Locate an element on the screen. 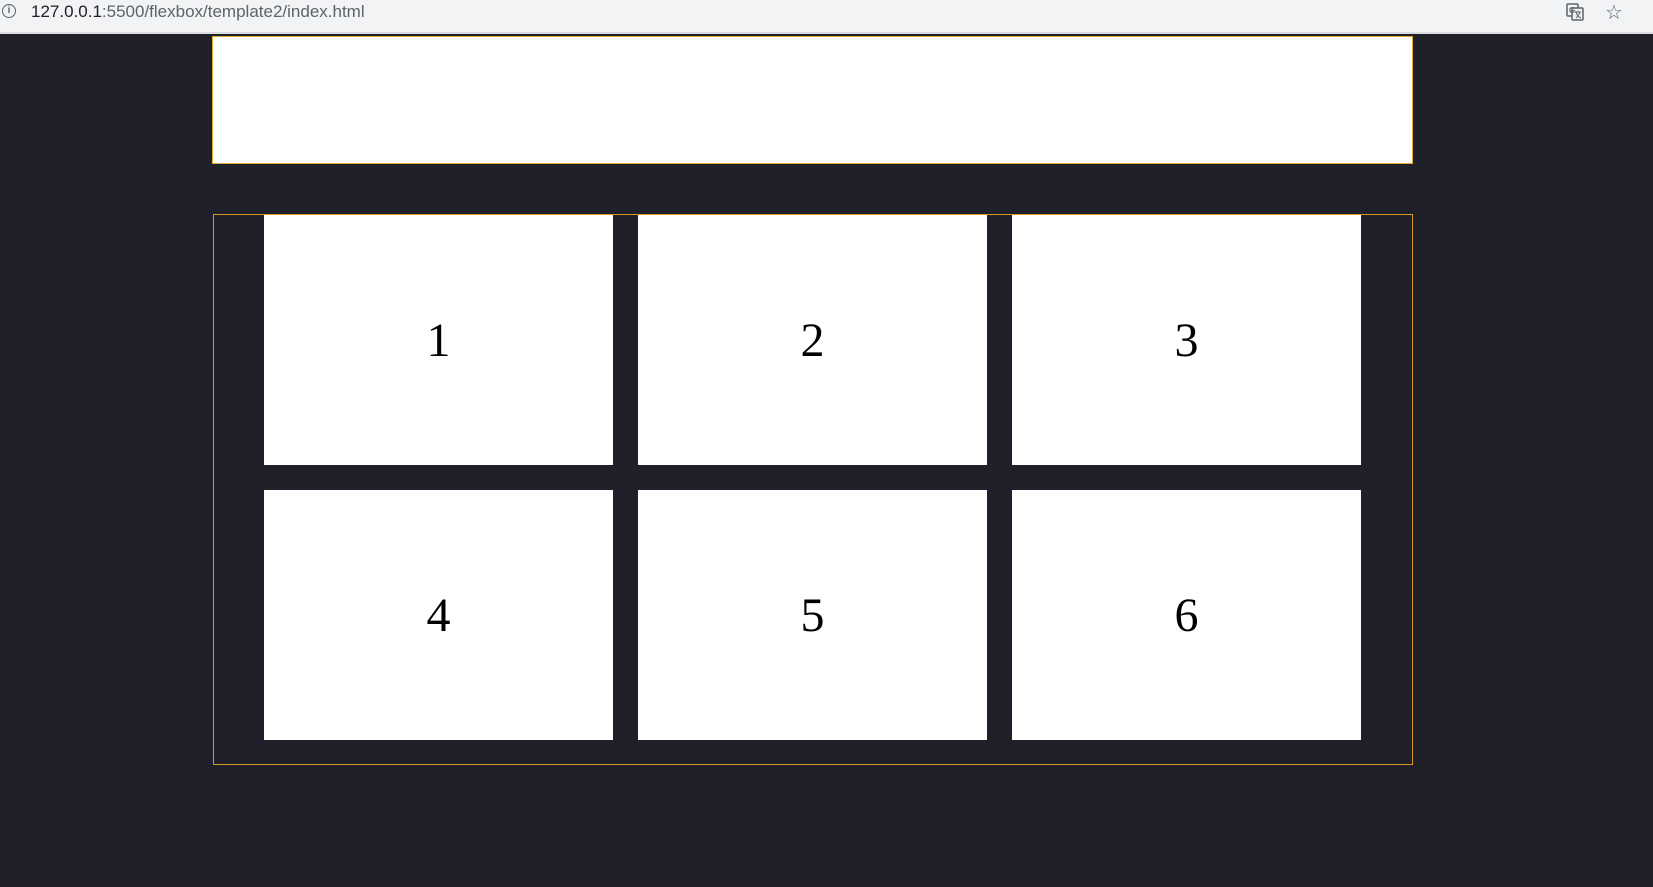 The image size is (1653, 887). grid-item-4: 4 is located at coordinates (438, 615).